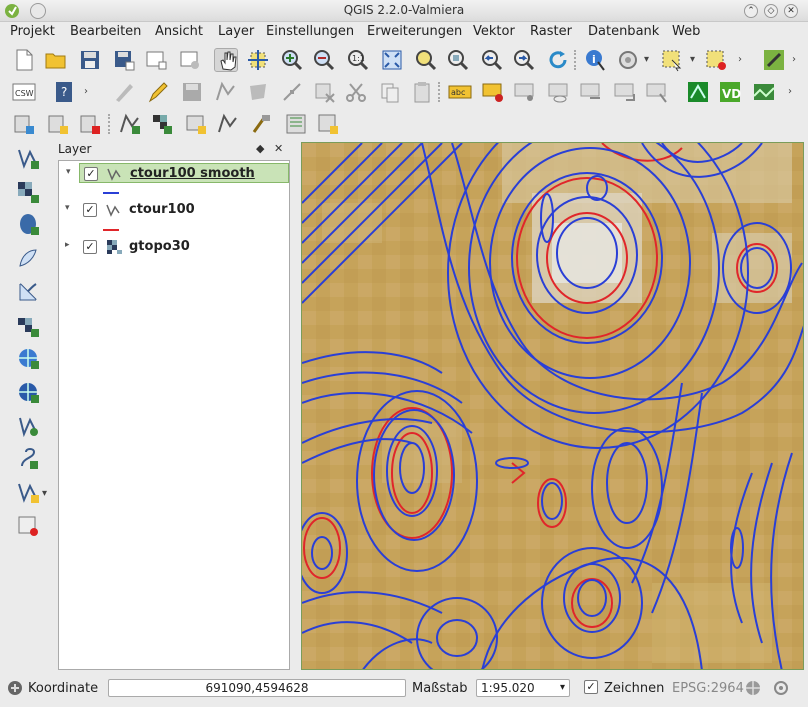 The width and height of the screenshot is (808, 707). I want to click on close-panel-button: ✕, so click(278, 148).